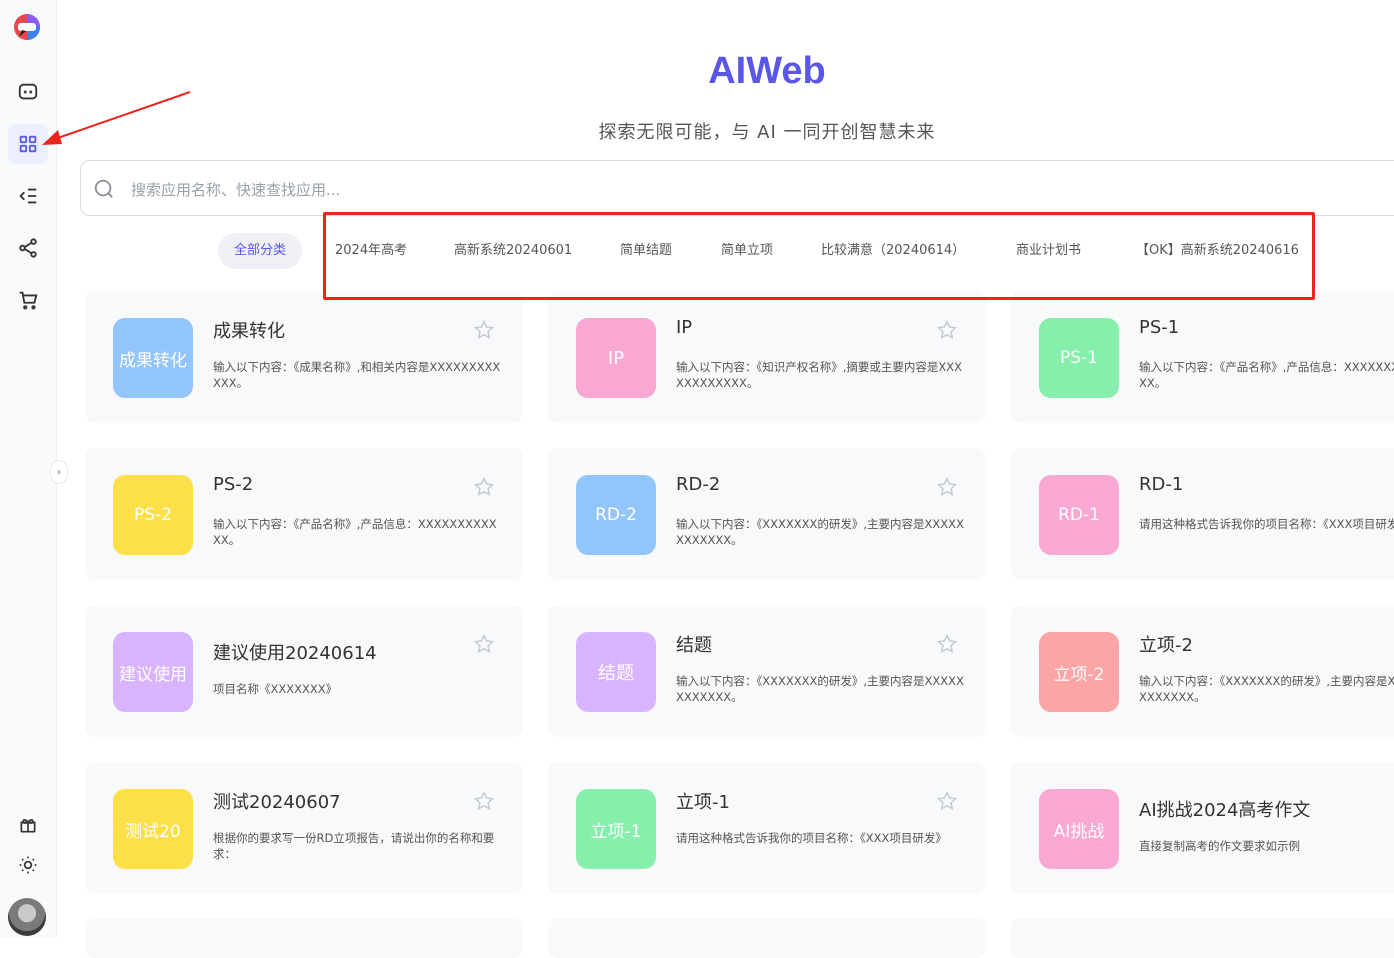 This screenshot has width=1394, height=958. Describe the element at coordinates (616, 515) in the screenshot. I see `app-badge: RD-2` at that location.